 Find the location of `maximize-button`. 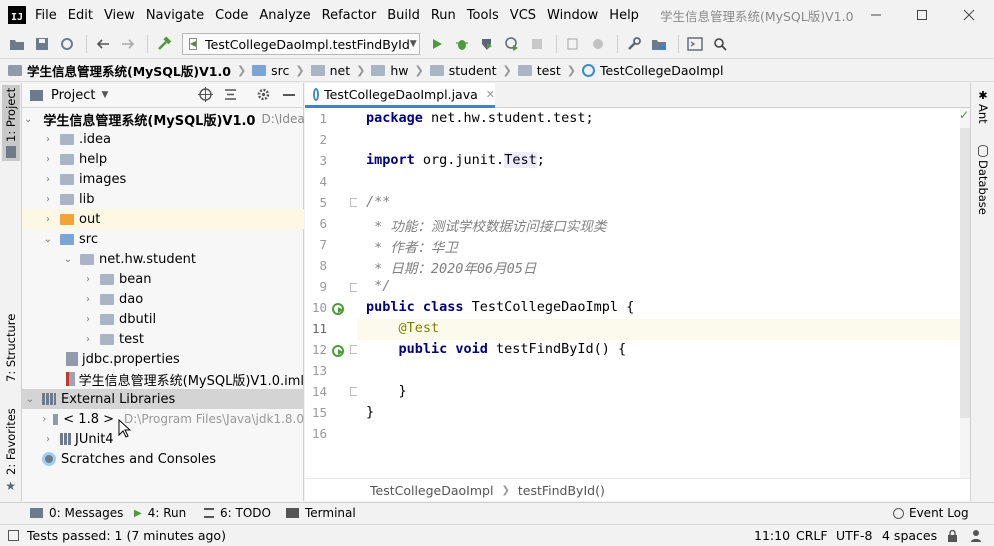

maximize-button is located at coordinates (922, 15).